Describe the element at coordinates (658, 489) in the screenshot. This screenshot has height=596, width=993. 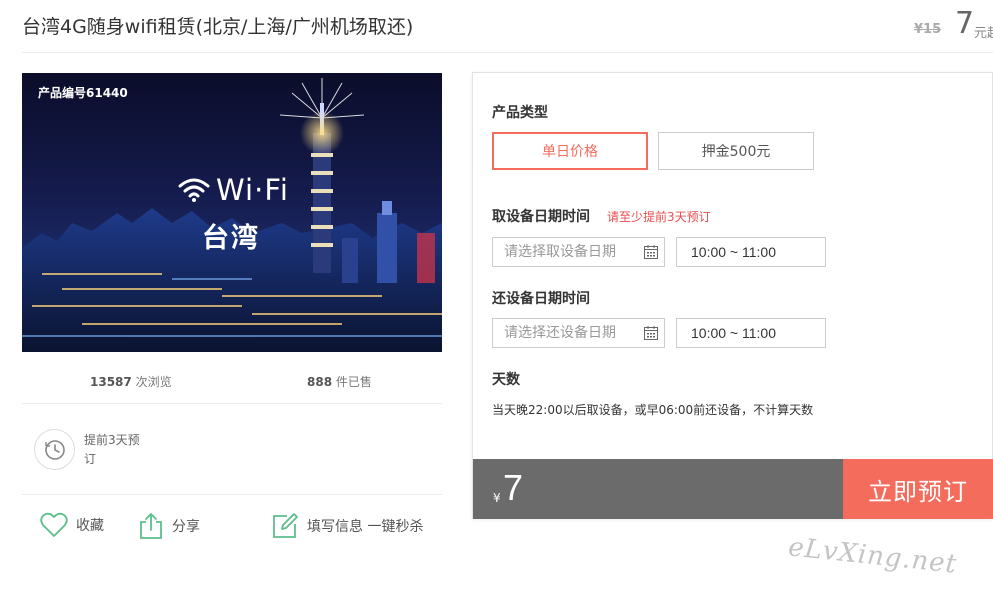
I see `total-price-bar: ¥ 7` at that location.